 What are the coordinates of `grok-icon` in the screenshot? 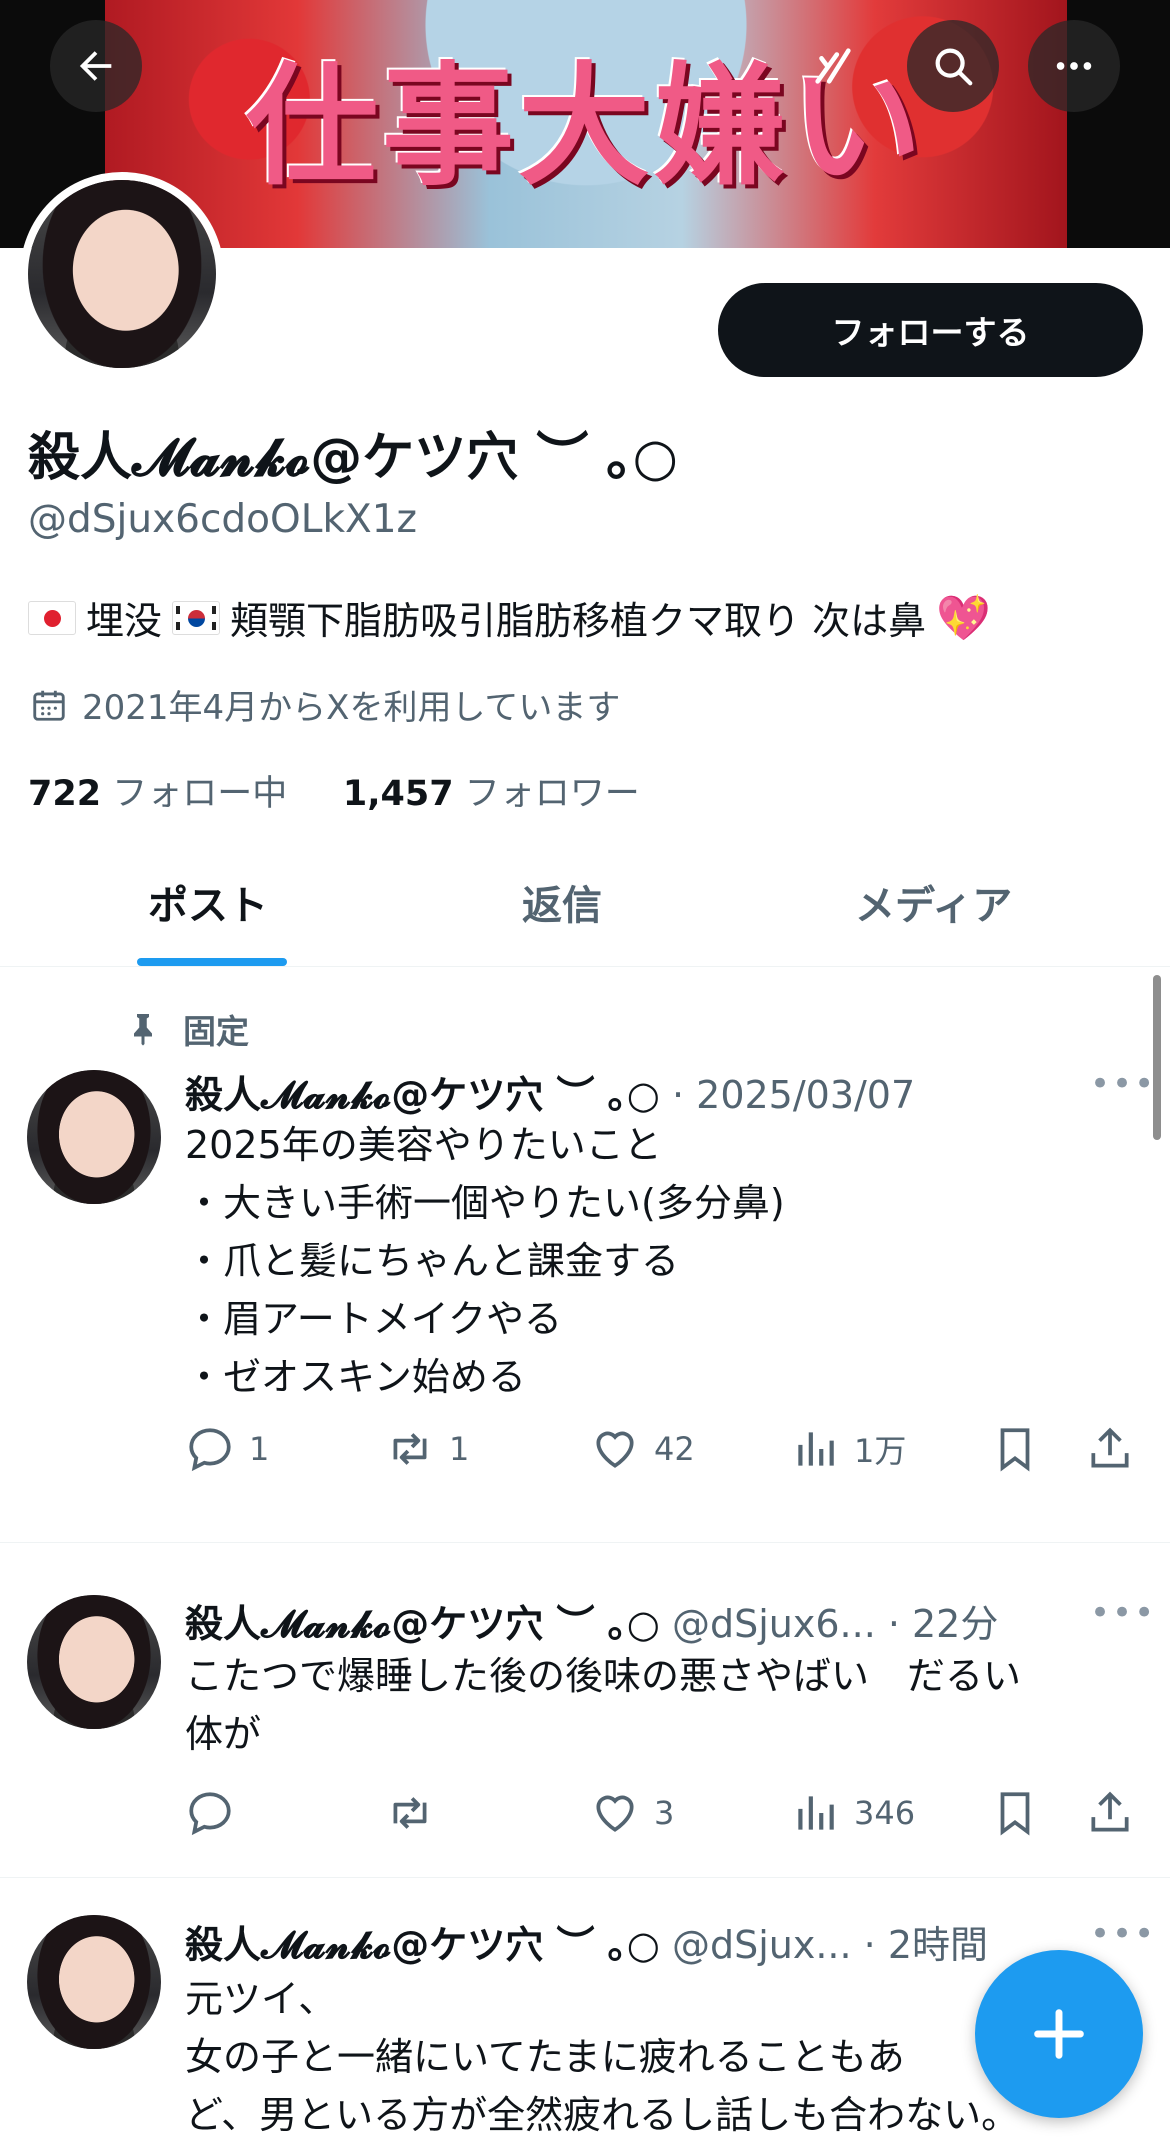 It's located at (833, 66).